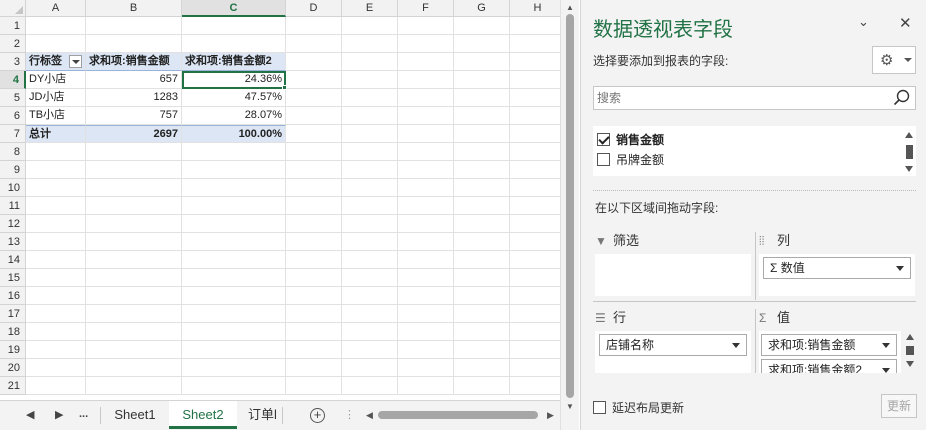  I want to click on select-all-corner, so click(13, 8).